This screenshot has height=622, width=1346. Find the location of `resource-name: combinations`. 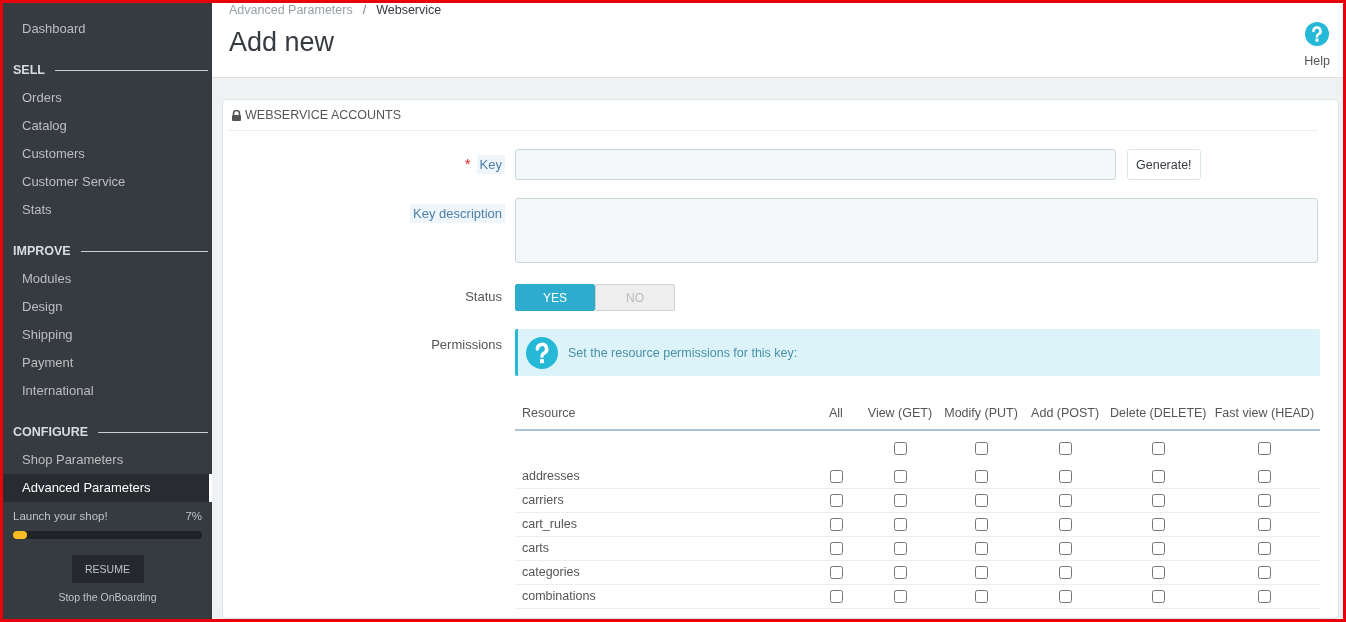

resource-name: combinations is located at coordinates (559, 596).